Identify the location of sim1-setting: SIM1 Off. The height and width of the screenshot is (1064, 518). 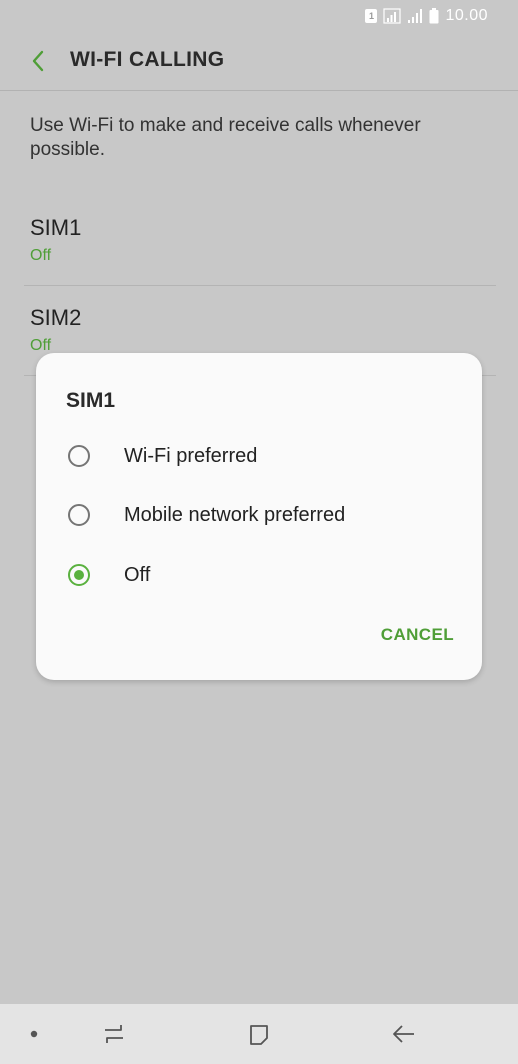
(259, 258).